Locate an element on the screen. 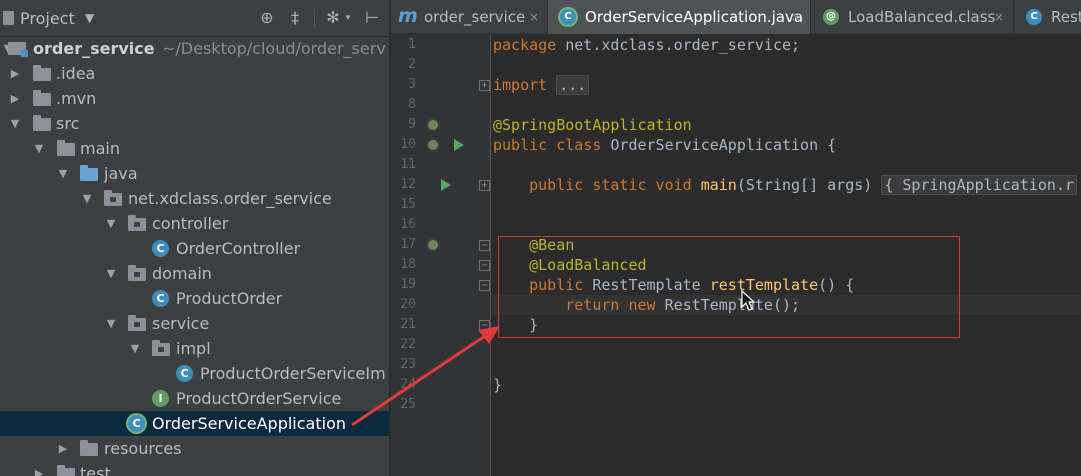 The height and width of the screenshot is (476, 1081). line-number: 18 is located at coordinates (408, 264).